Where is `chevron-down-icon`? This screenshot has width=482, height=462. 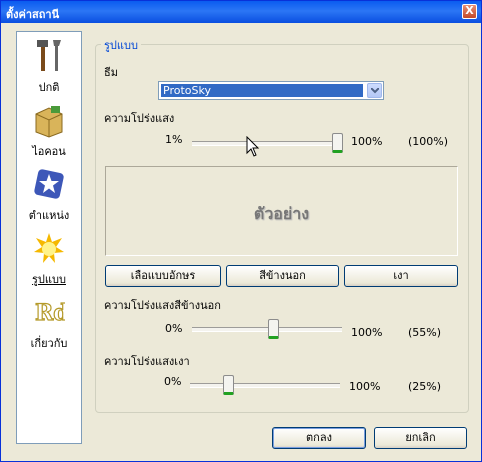 chevron-down-icon is located at coordinates (375, 91).